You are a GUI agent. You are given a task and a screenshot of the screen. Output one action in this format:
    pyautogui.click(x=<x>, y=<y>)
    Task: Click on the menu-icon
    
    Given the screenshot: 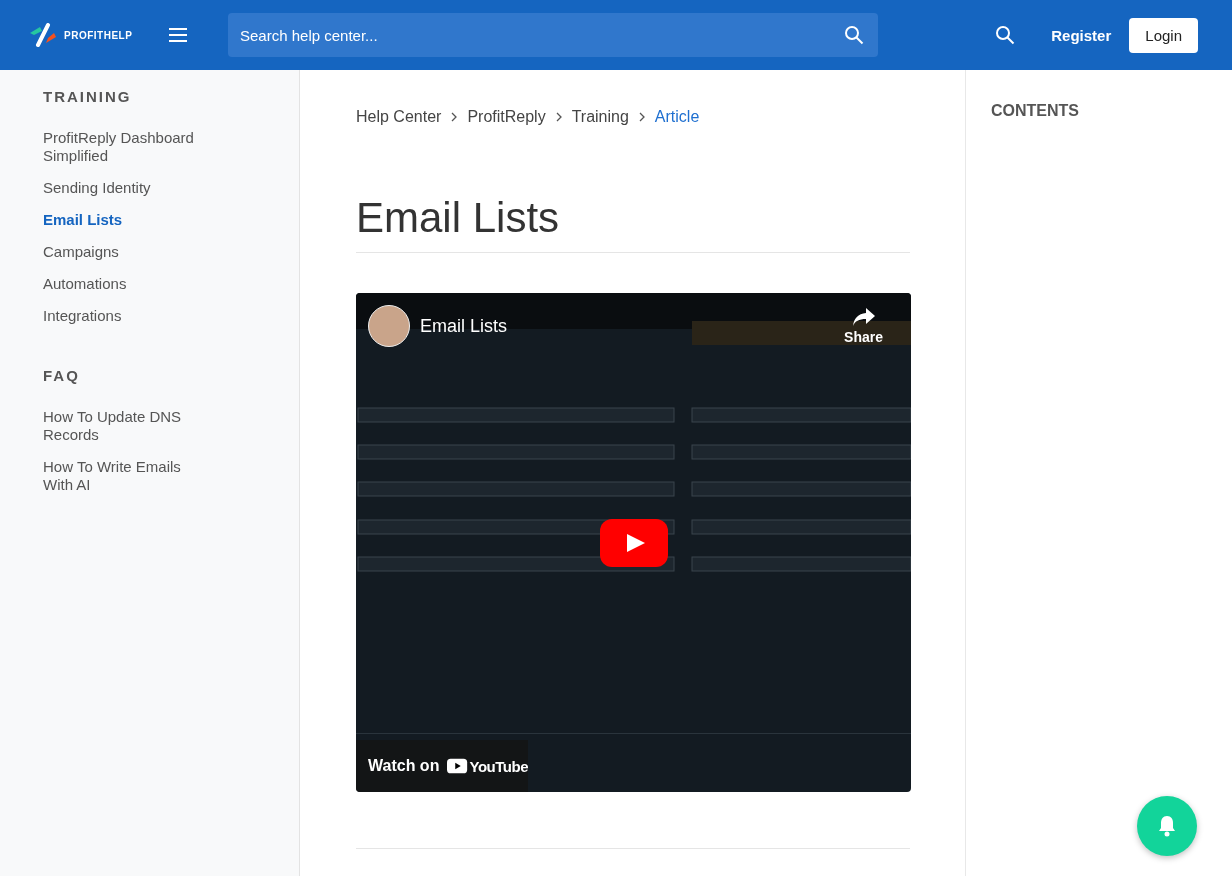 What is the action you would take?
    pyautogui.click(x=178, y=35)
    